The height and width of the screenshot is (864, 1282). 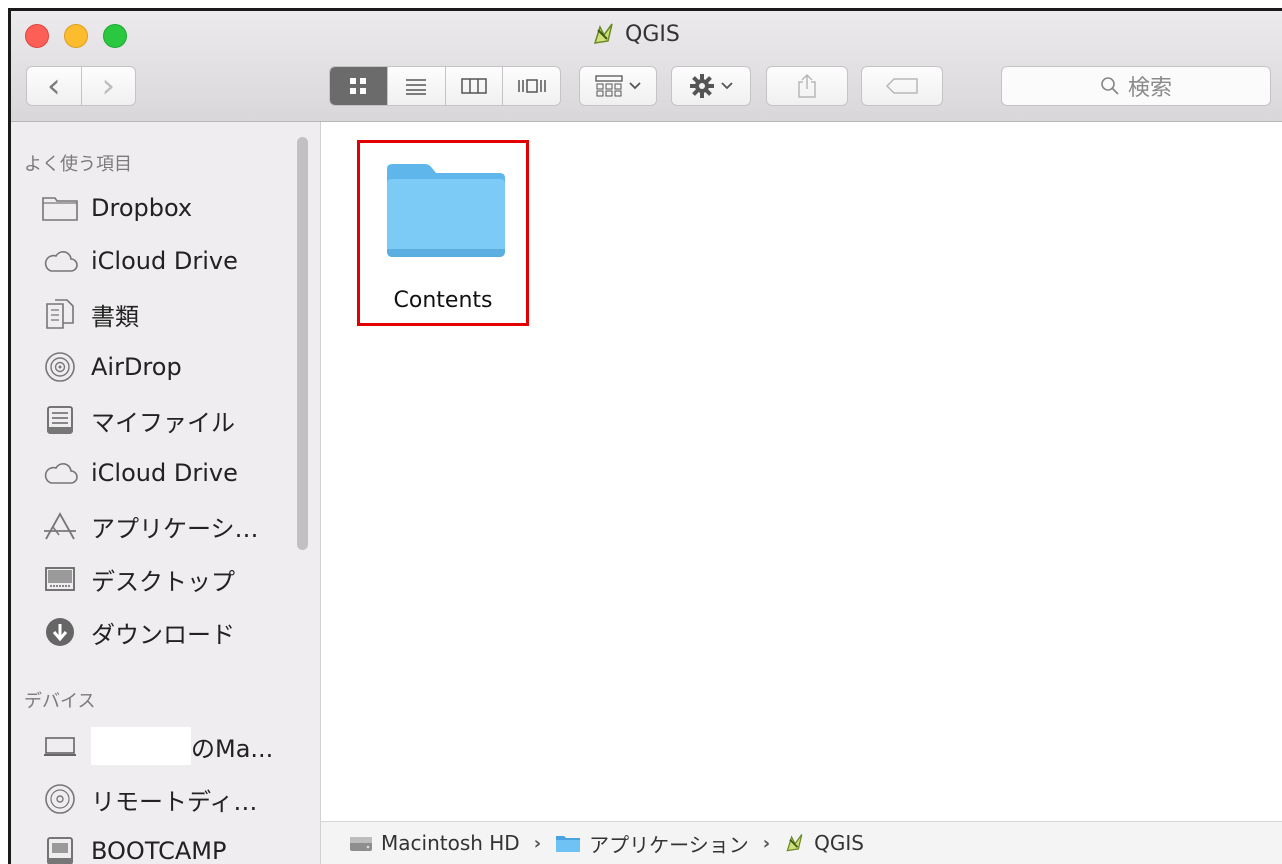 What do you see at coordinates (669, 844) in the screenshot?
I see `path-segment-label: アプリケーション` at bounding box center [669, 844].